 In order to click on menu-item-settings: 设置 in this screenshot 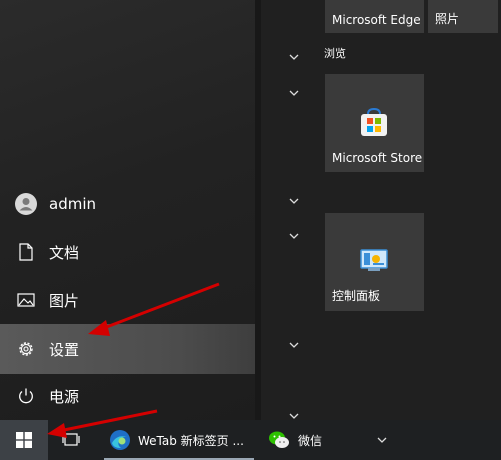, I will do `click(127, 349)`.